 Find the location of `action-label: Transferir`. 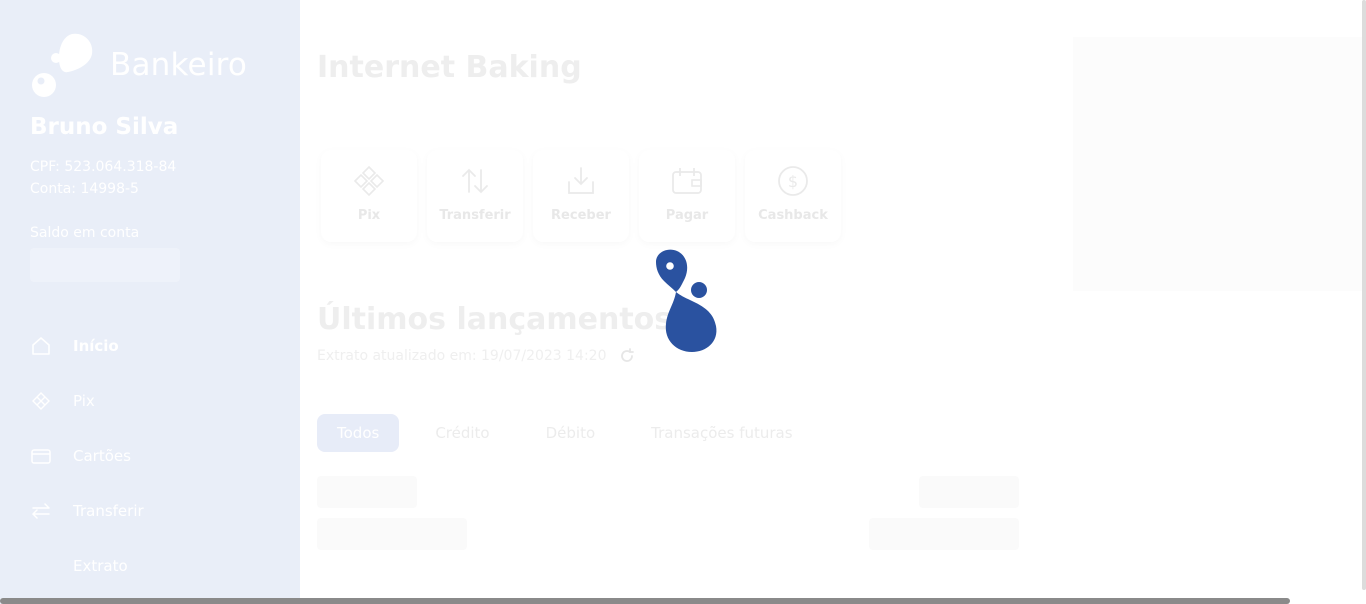

action-label: Transferir is located at coordinates (475, 215).